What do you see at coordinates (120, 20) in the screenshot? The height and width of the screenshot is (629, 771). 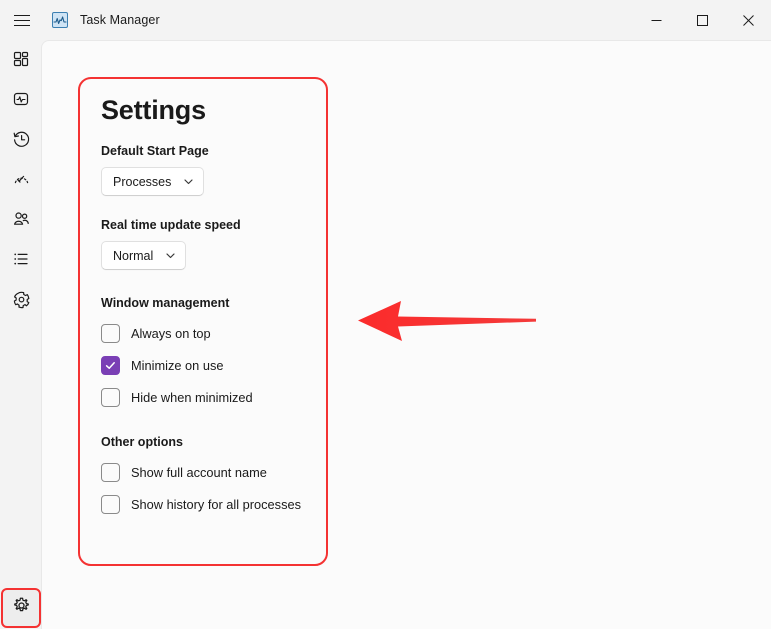 I see `window-title: Task Manager` at bounding box center [120, 20].